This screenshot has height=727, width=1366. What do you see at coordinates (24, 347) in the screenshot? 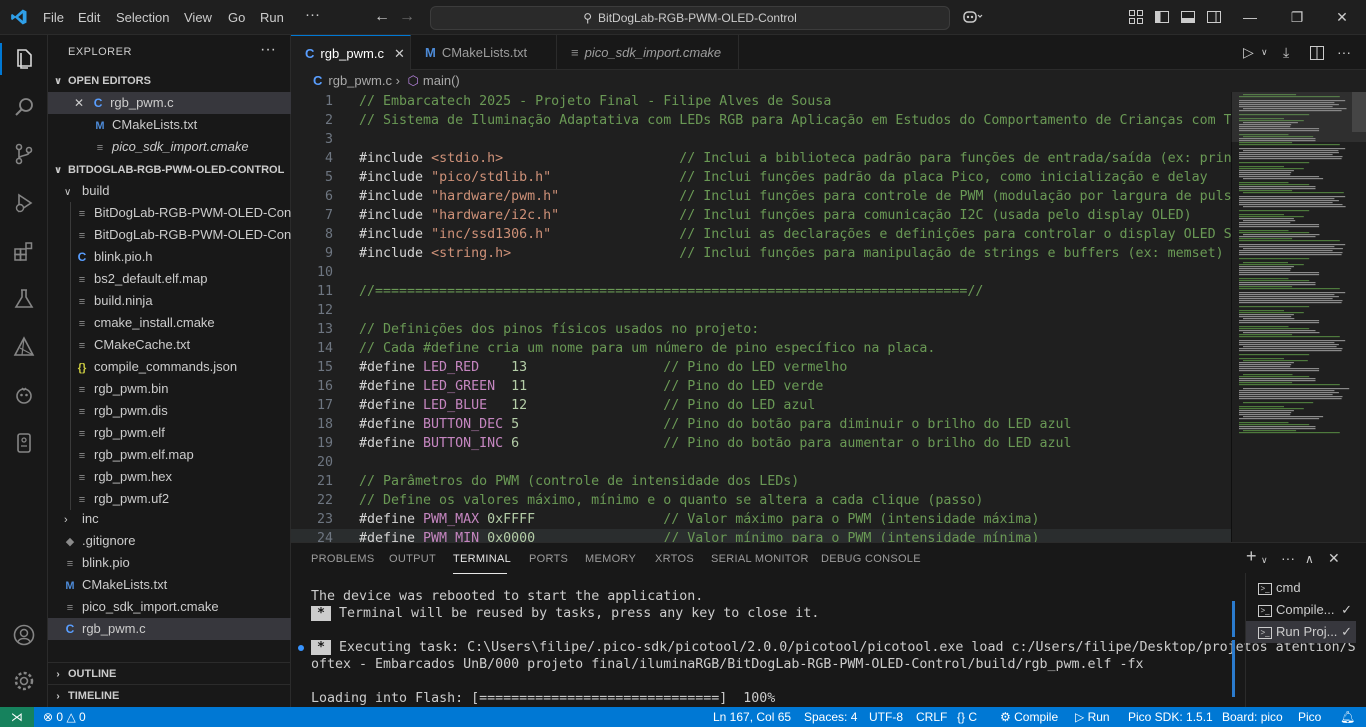
I see `cmake-icon` at bounding box center [24, 347].